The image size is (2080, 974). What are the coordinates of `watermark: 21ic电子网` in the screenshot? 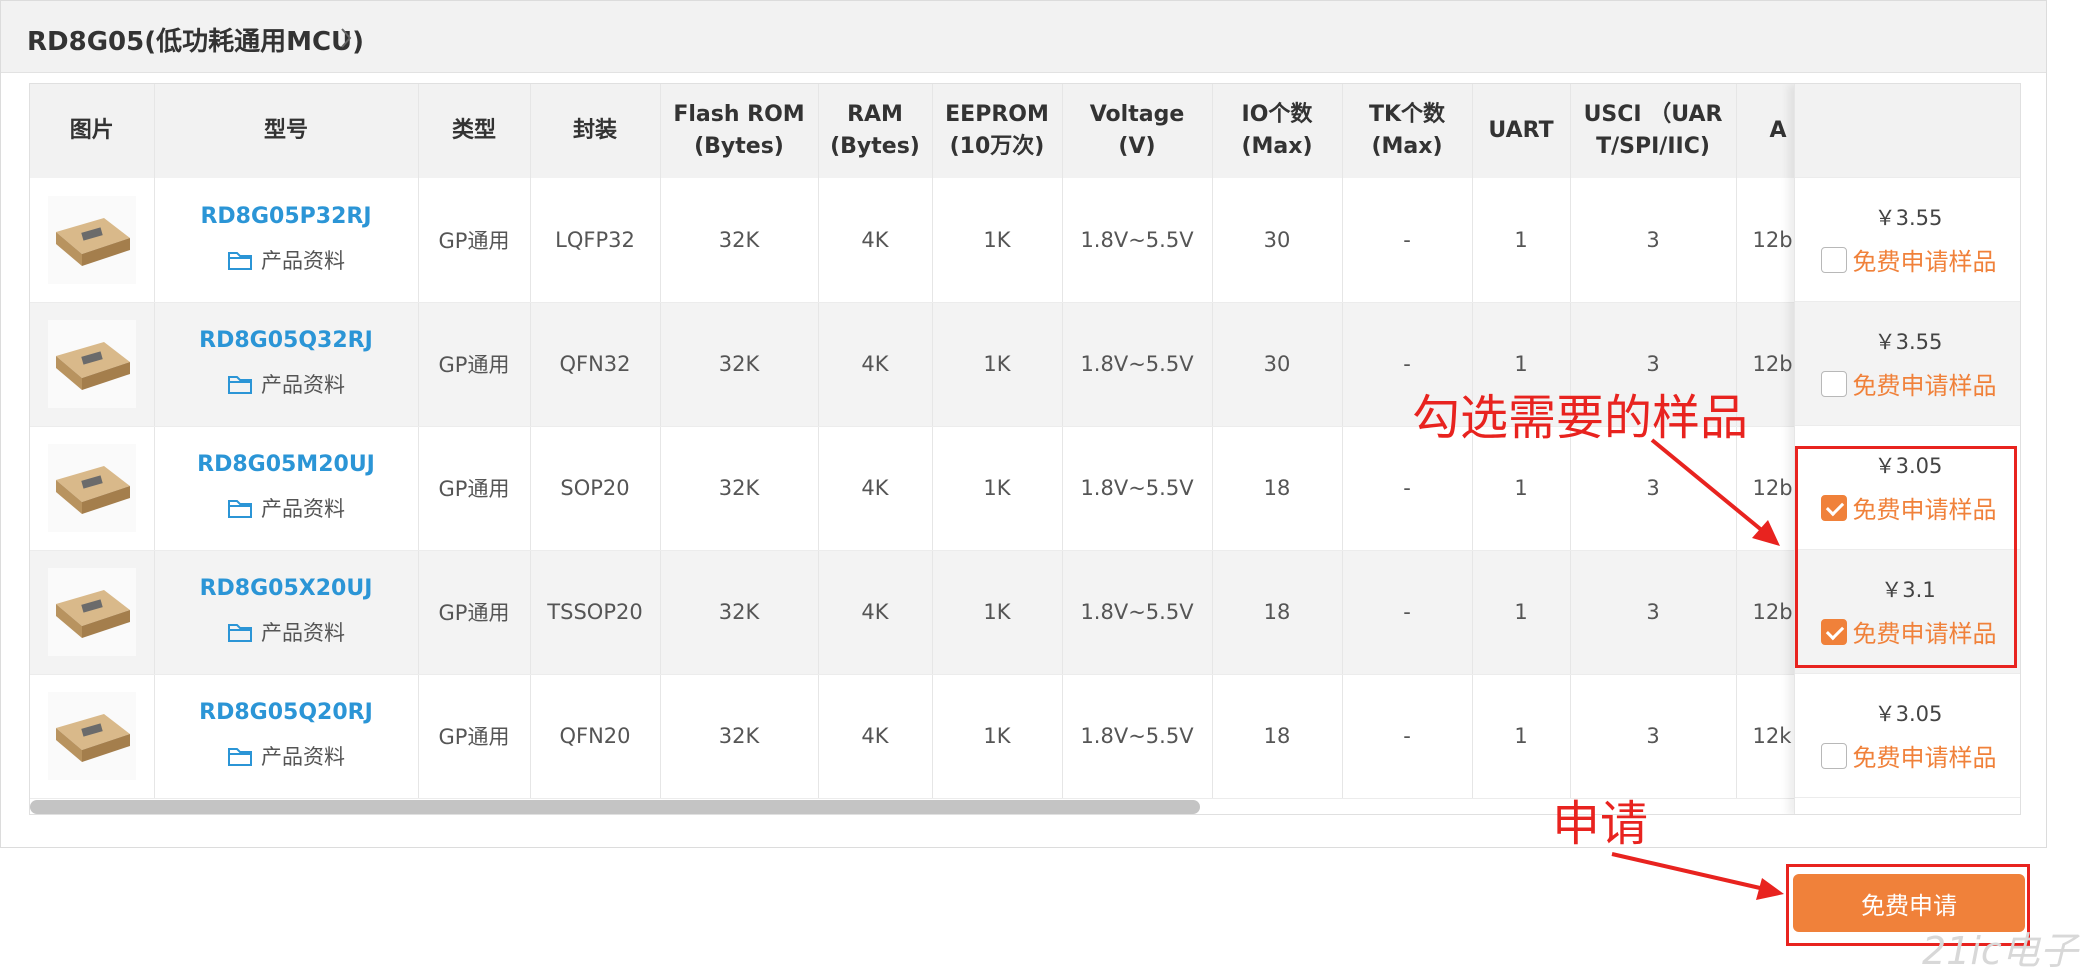 It's located at (2001, 951).